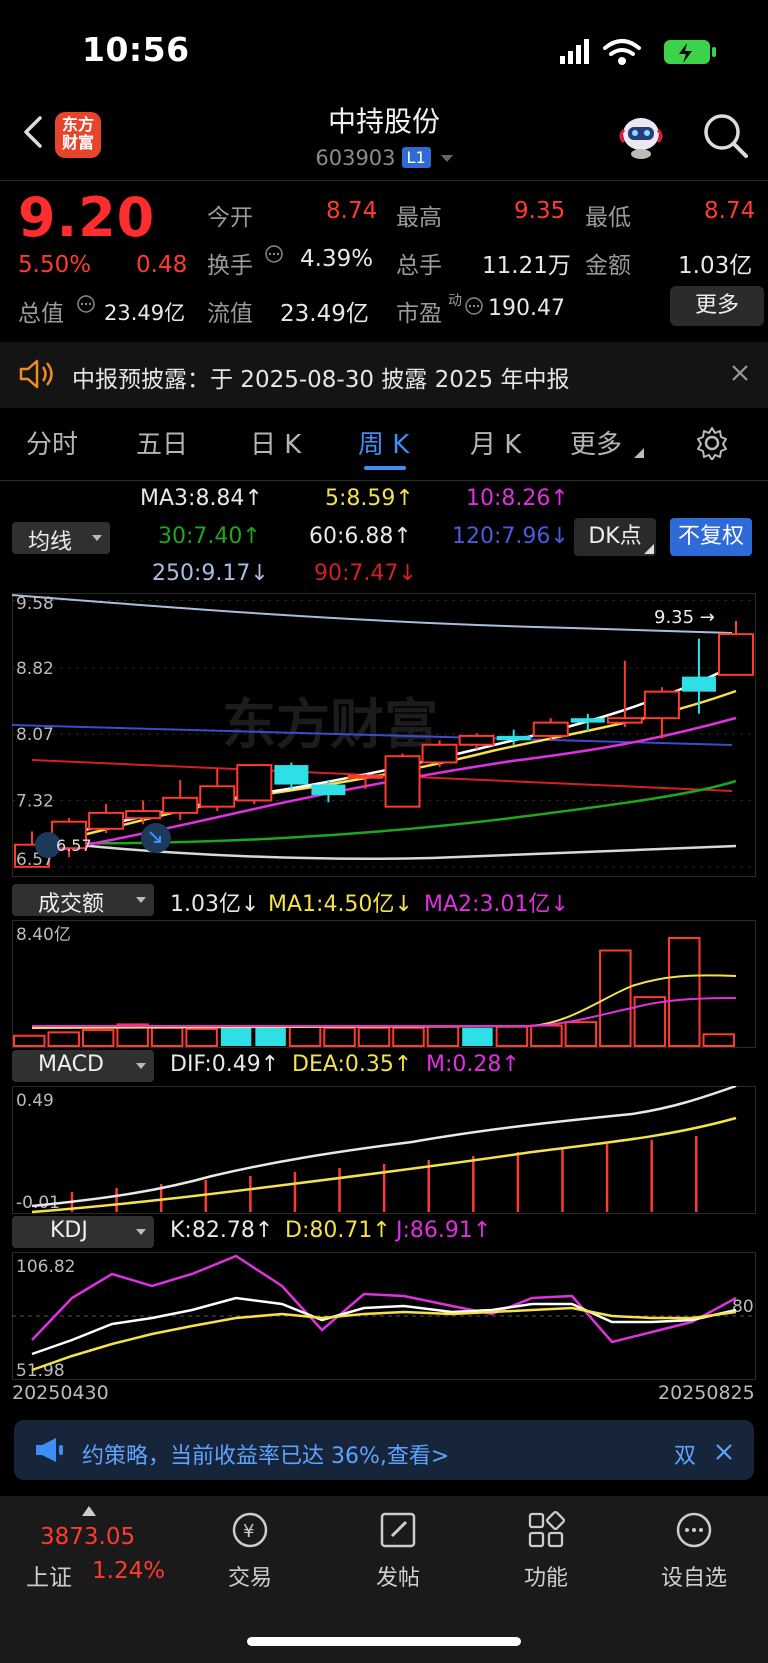  I want to click on more-dots-icon, so click(694, 1530).